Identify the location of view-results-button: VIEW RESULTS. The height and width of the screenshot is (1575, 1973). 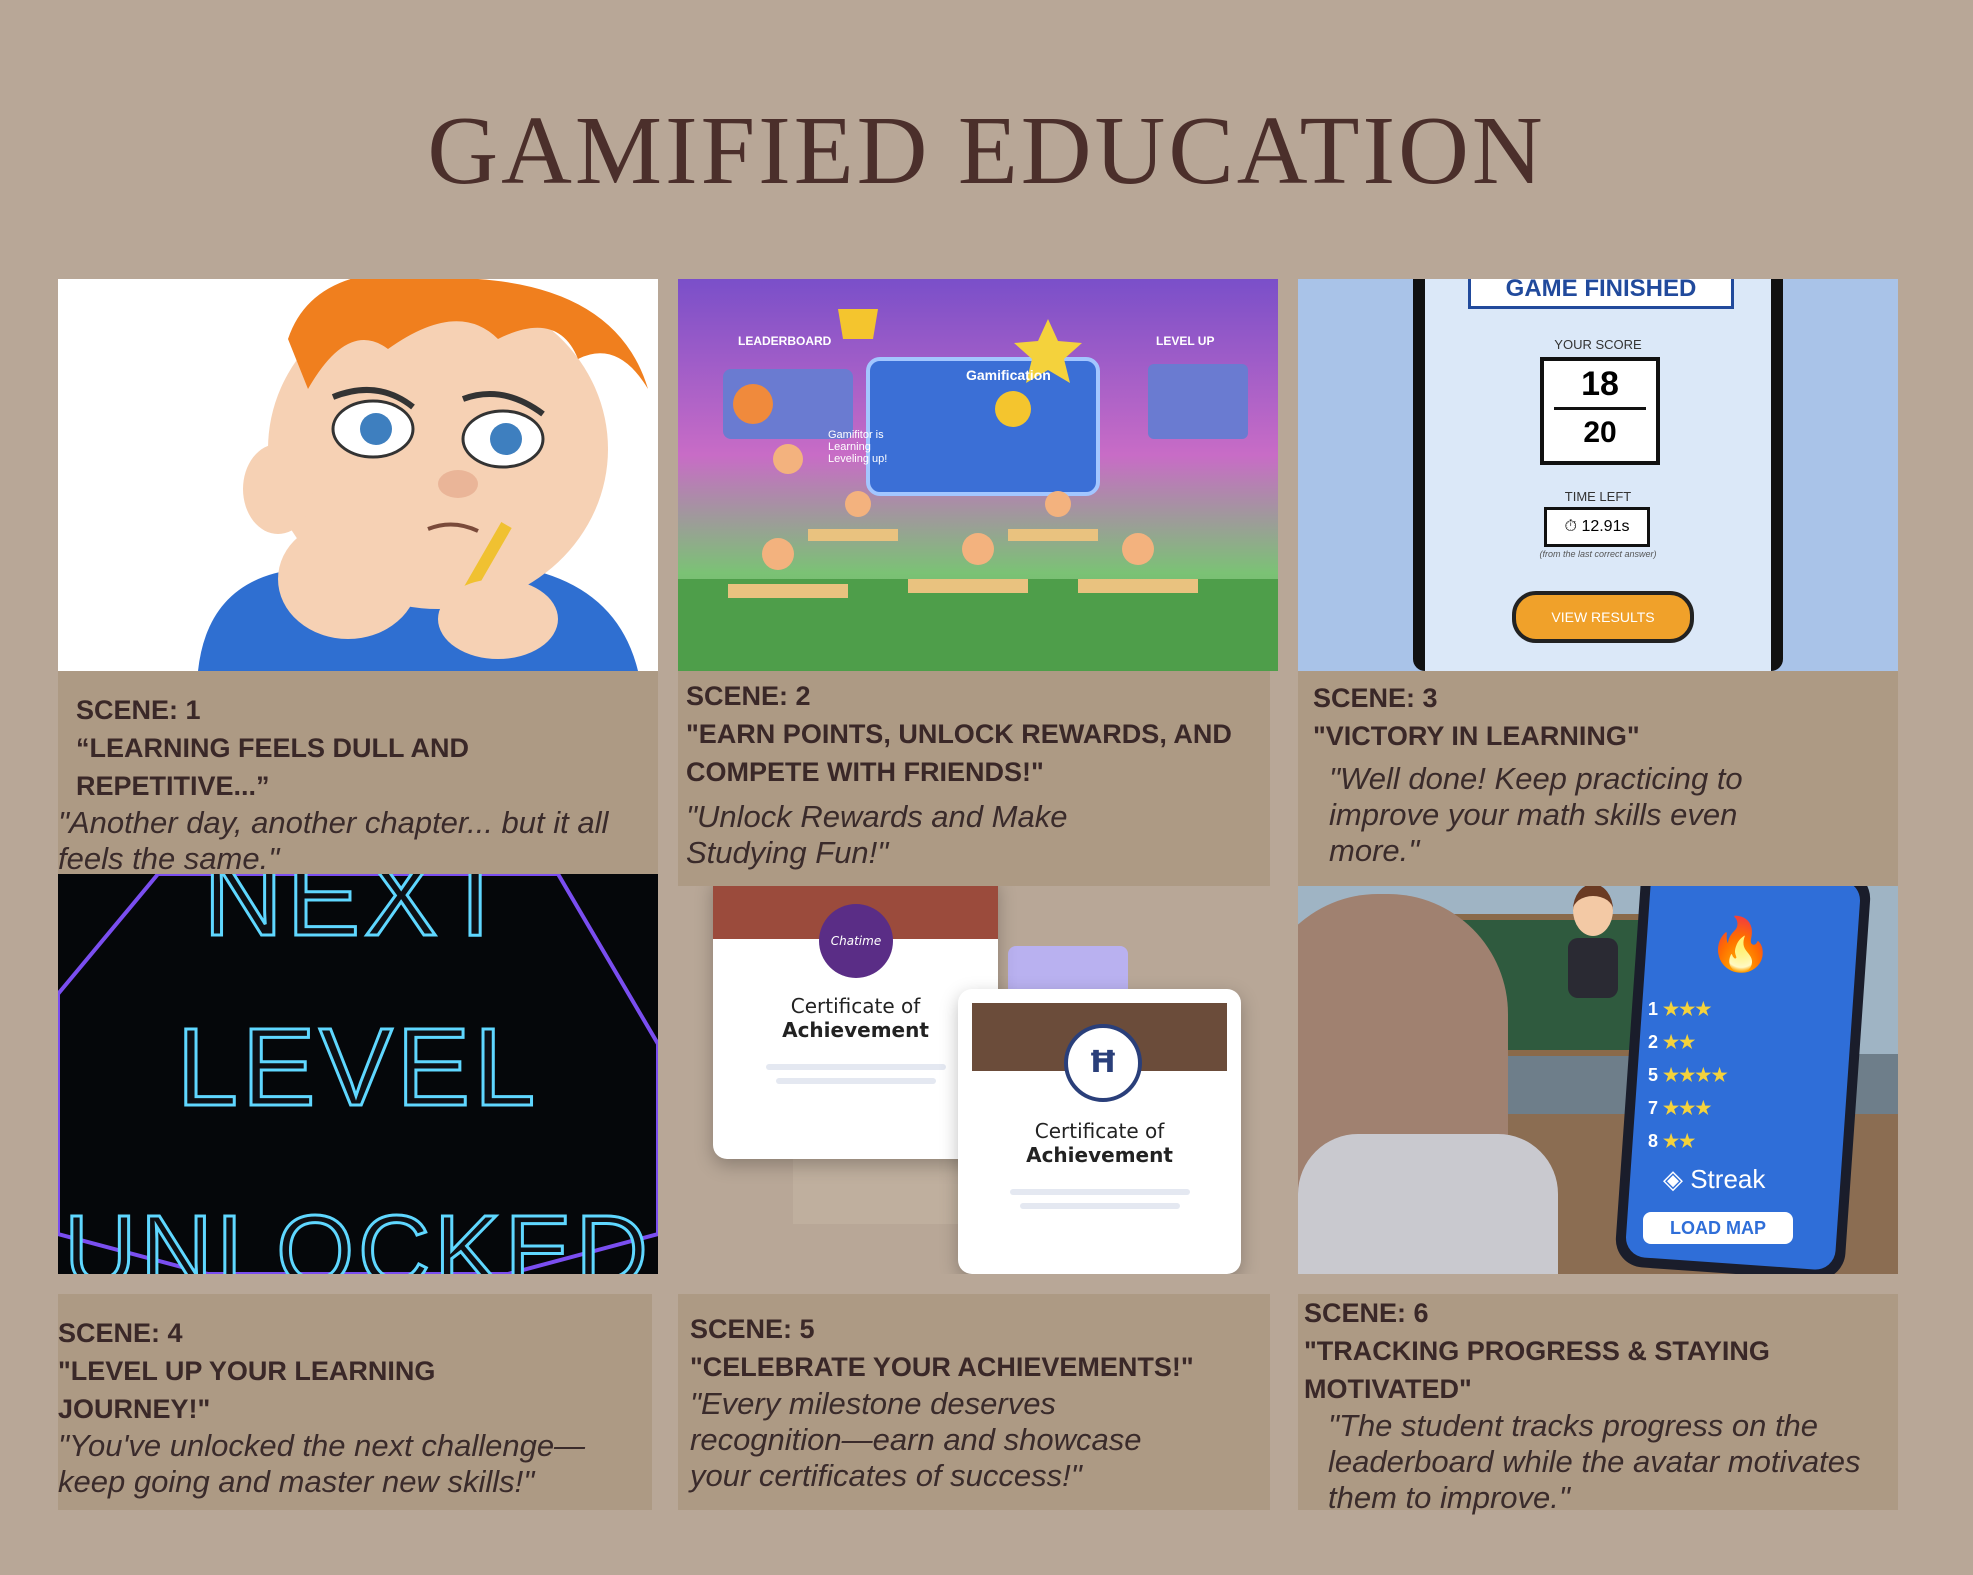
(1603, 617).